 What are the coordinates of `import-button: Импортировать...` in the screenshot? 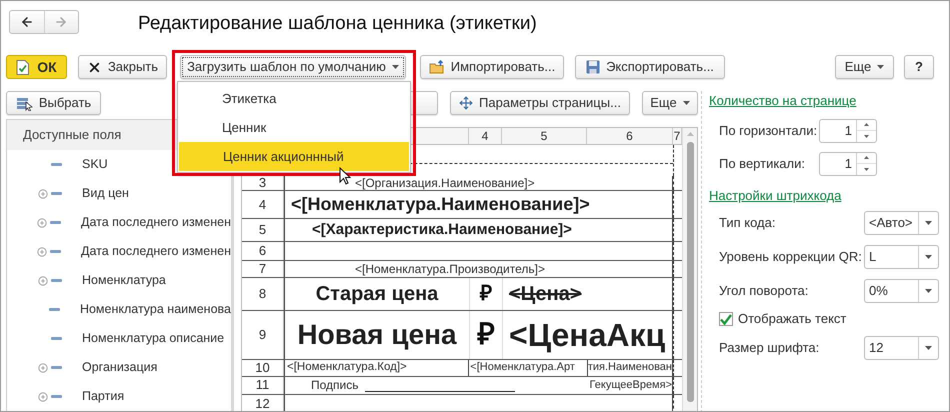 It's located at (492, 67).